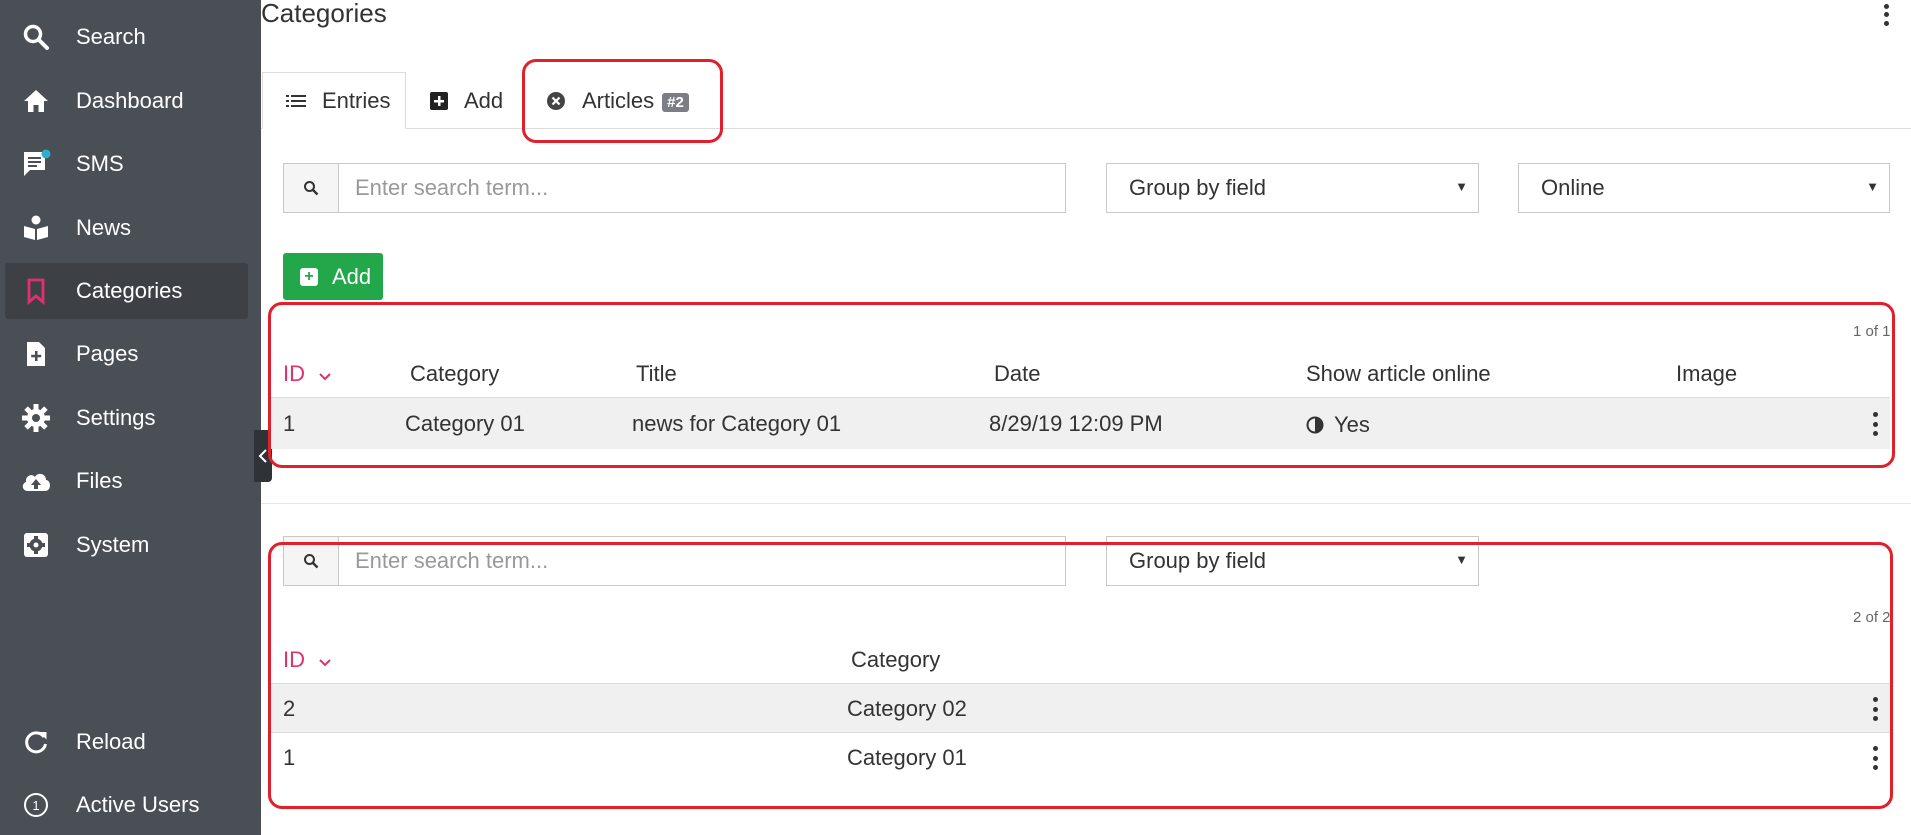 Image resolution: width=1911 pixels, height=835 pixels. What do you see at coordinates (1086, 128) in the screenshot?
I see `tabs-divider` at bounding box center [1086, 128].